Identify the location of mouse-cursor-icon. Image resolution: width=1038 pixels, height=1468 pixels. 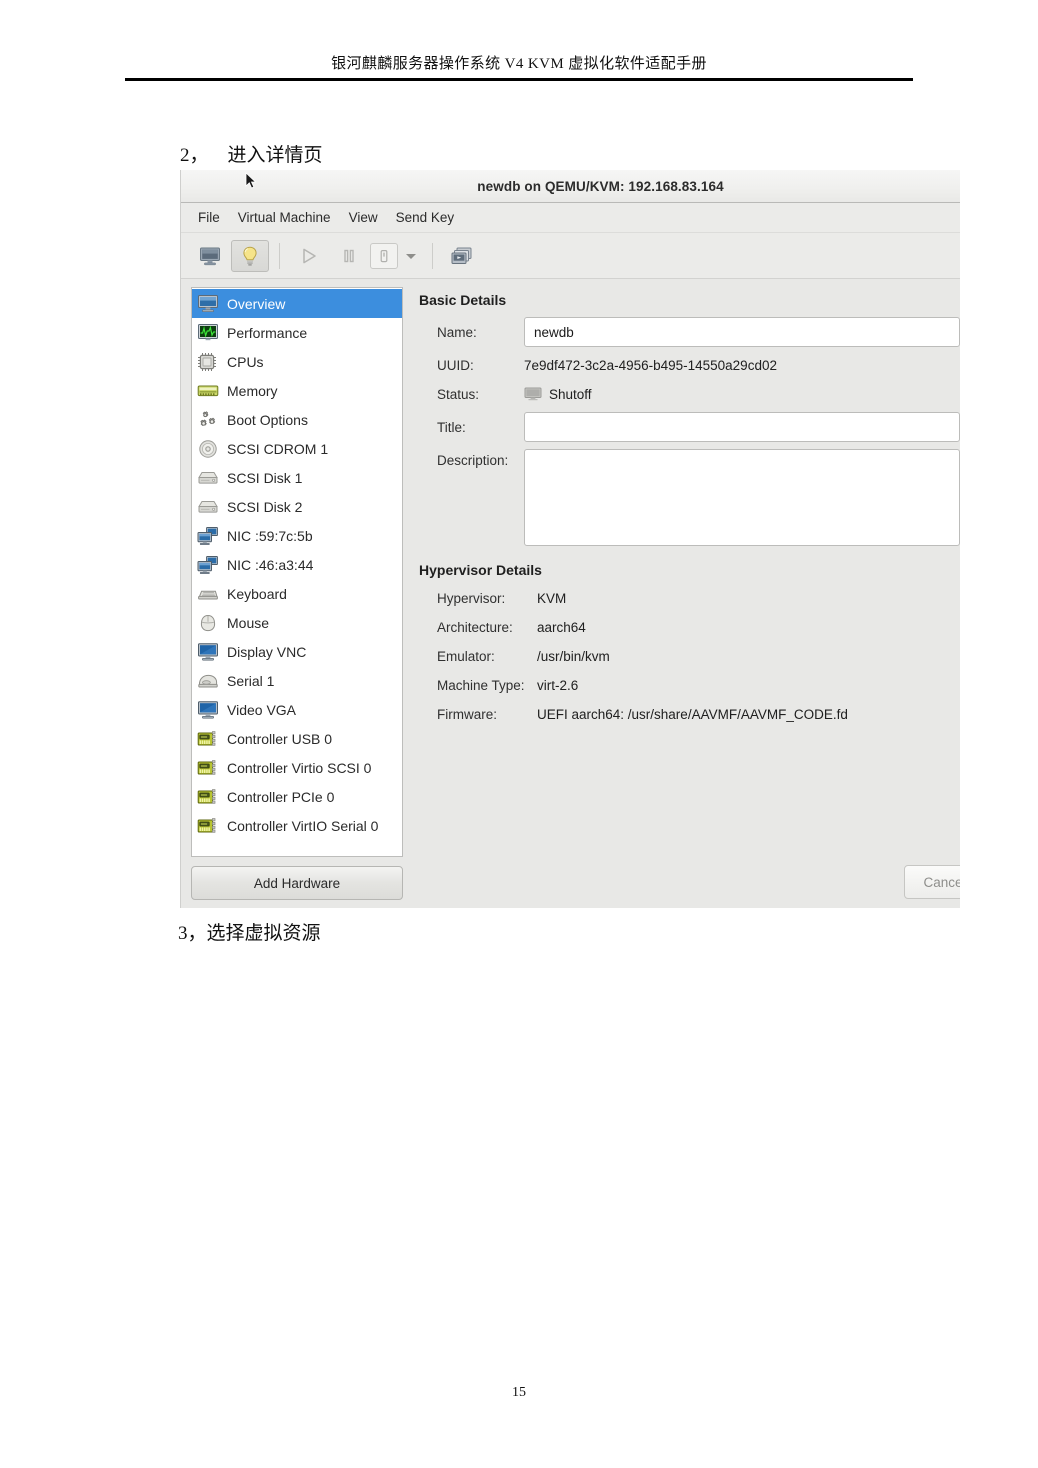
(251, 180).